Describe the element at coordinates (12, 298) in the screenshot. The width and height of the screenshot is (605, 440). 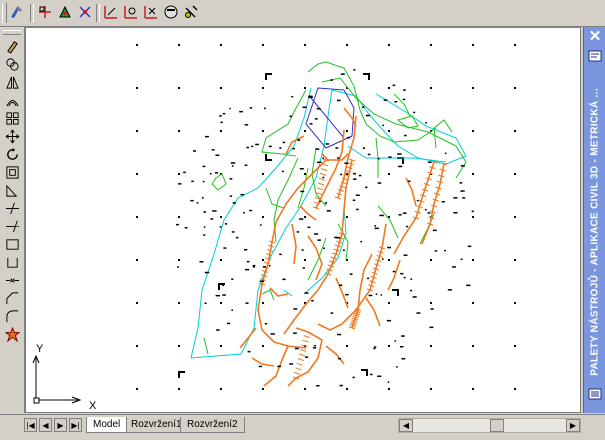
I see `chamfer-icon` at that location.